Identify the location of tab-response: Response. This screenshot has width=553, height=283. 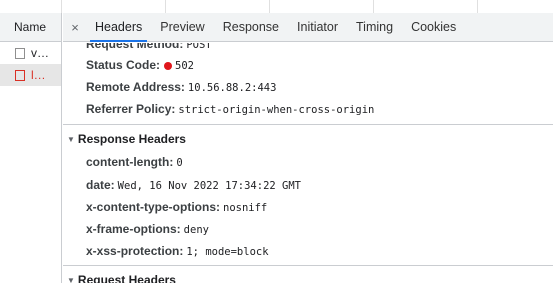
(251, 27).